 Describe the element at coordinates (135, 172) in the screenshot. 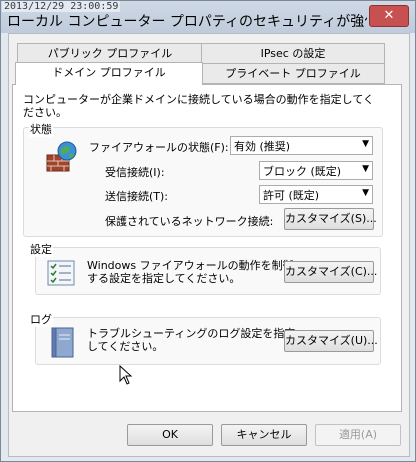

I see `inbound-connections-label: 受信接続(I):` at that location.